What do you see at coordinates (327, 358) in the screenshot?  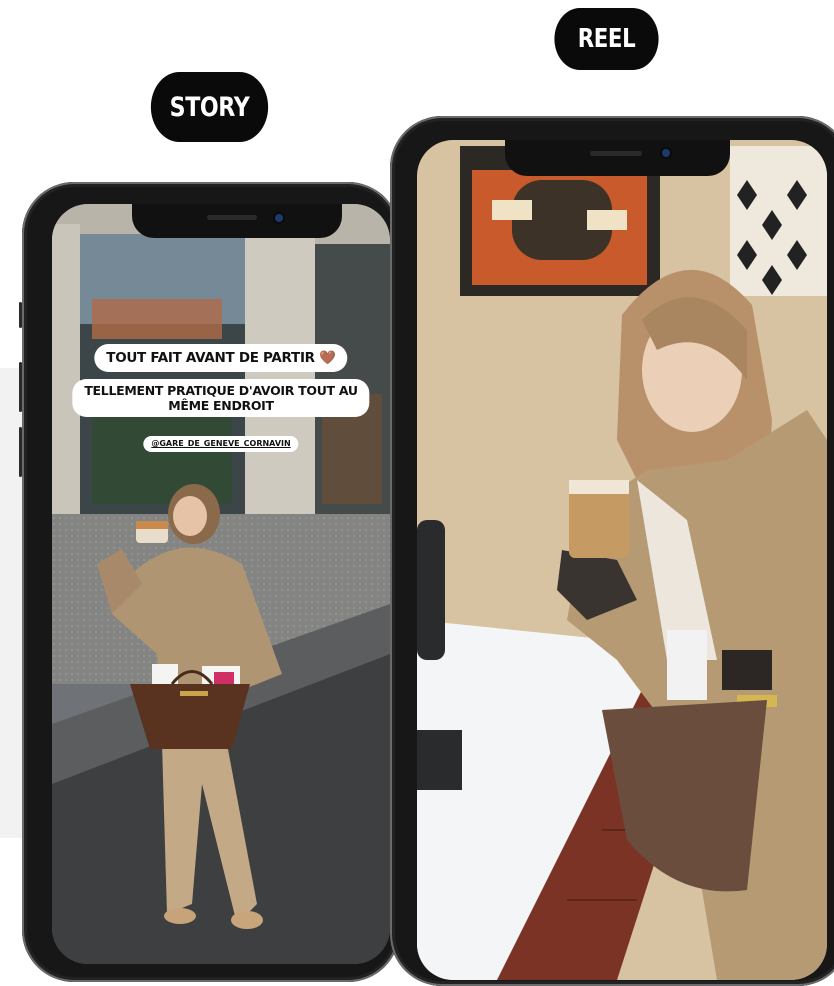 I see `heart-emoji-icon: 🤎` at bounding box center [327, 358].